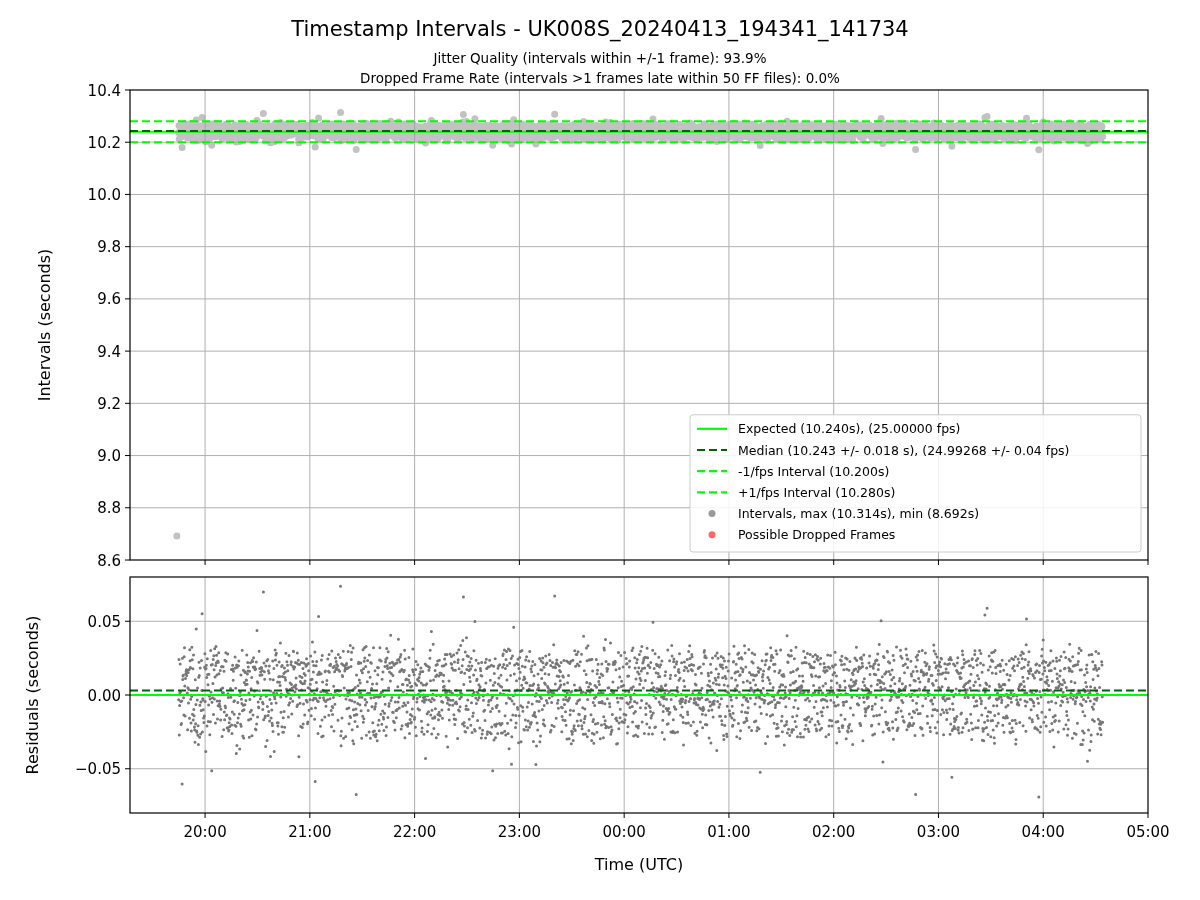 The image size is (1200, 900). Describe the element at coordinates (938, 832) in the screenshot. I see `x-tick-label: 03:00` at that location.